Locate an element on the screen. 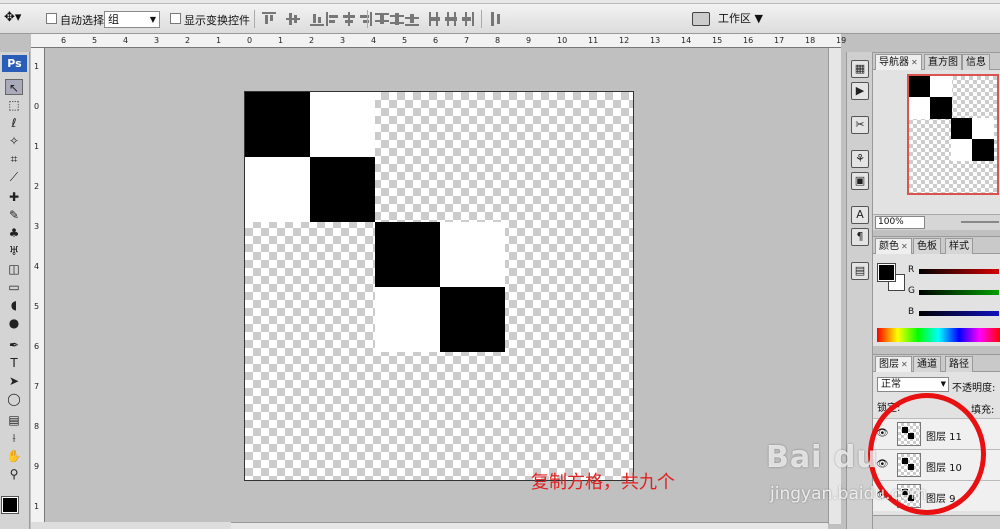 The image size is (1000, 529). ruler-tick: 15 is located at coordinates (717, 40).